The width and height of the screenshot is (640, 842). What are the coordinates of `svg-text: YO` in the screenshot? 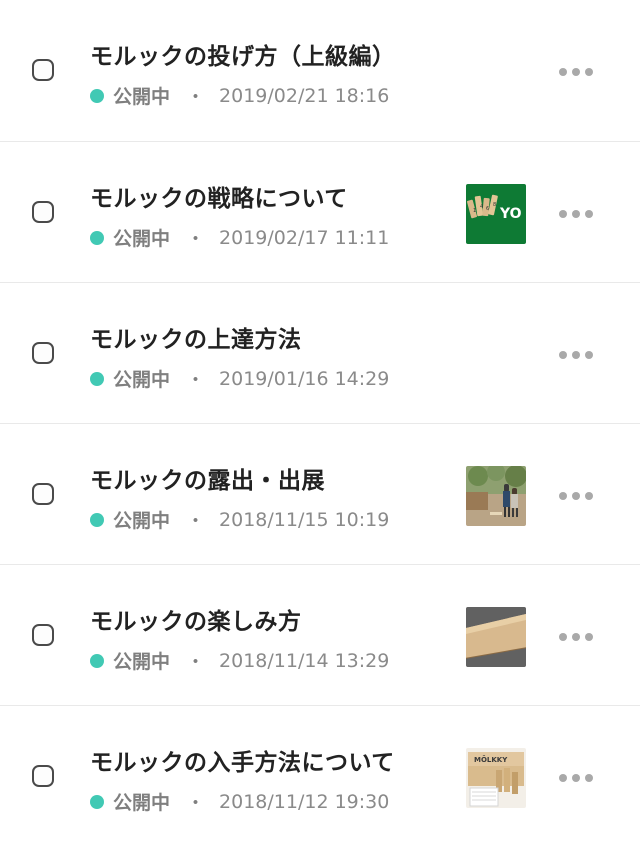 It's located at (510, 214).